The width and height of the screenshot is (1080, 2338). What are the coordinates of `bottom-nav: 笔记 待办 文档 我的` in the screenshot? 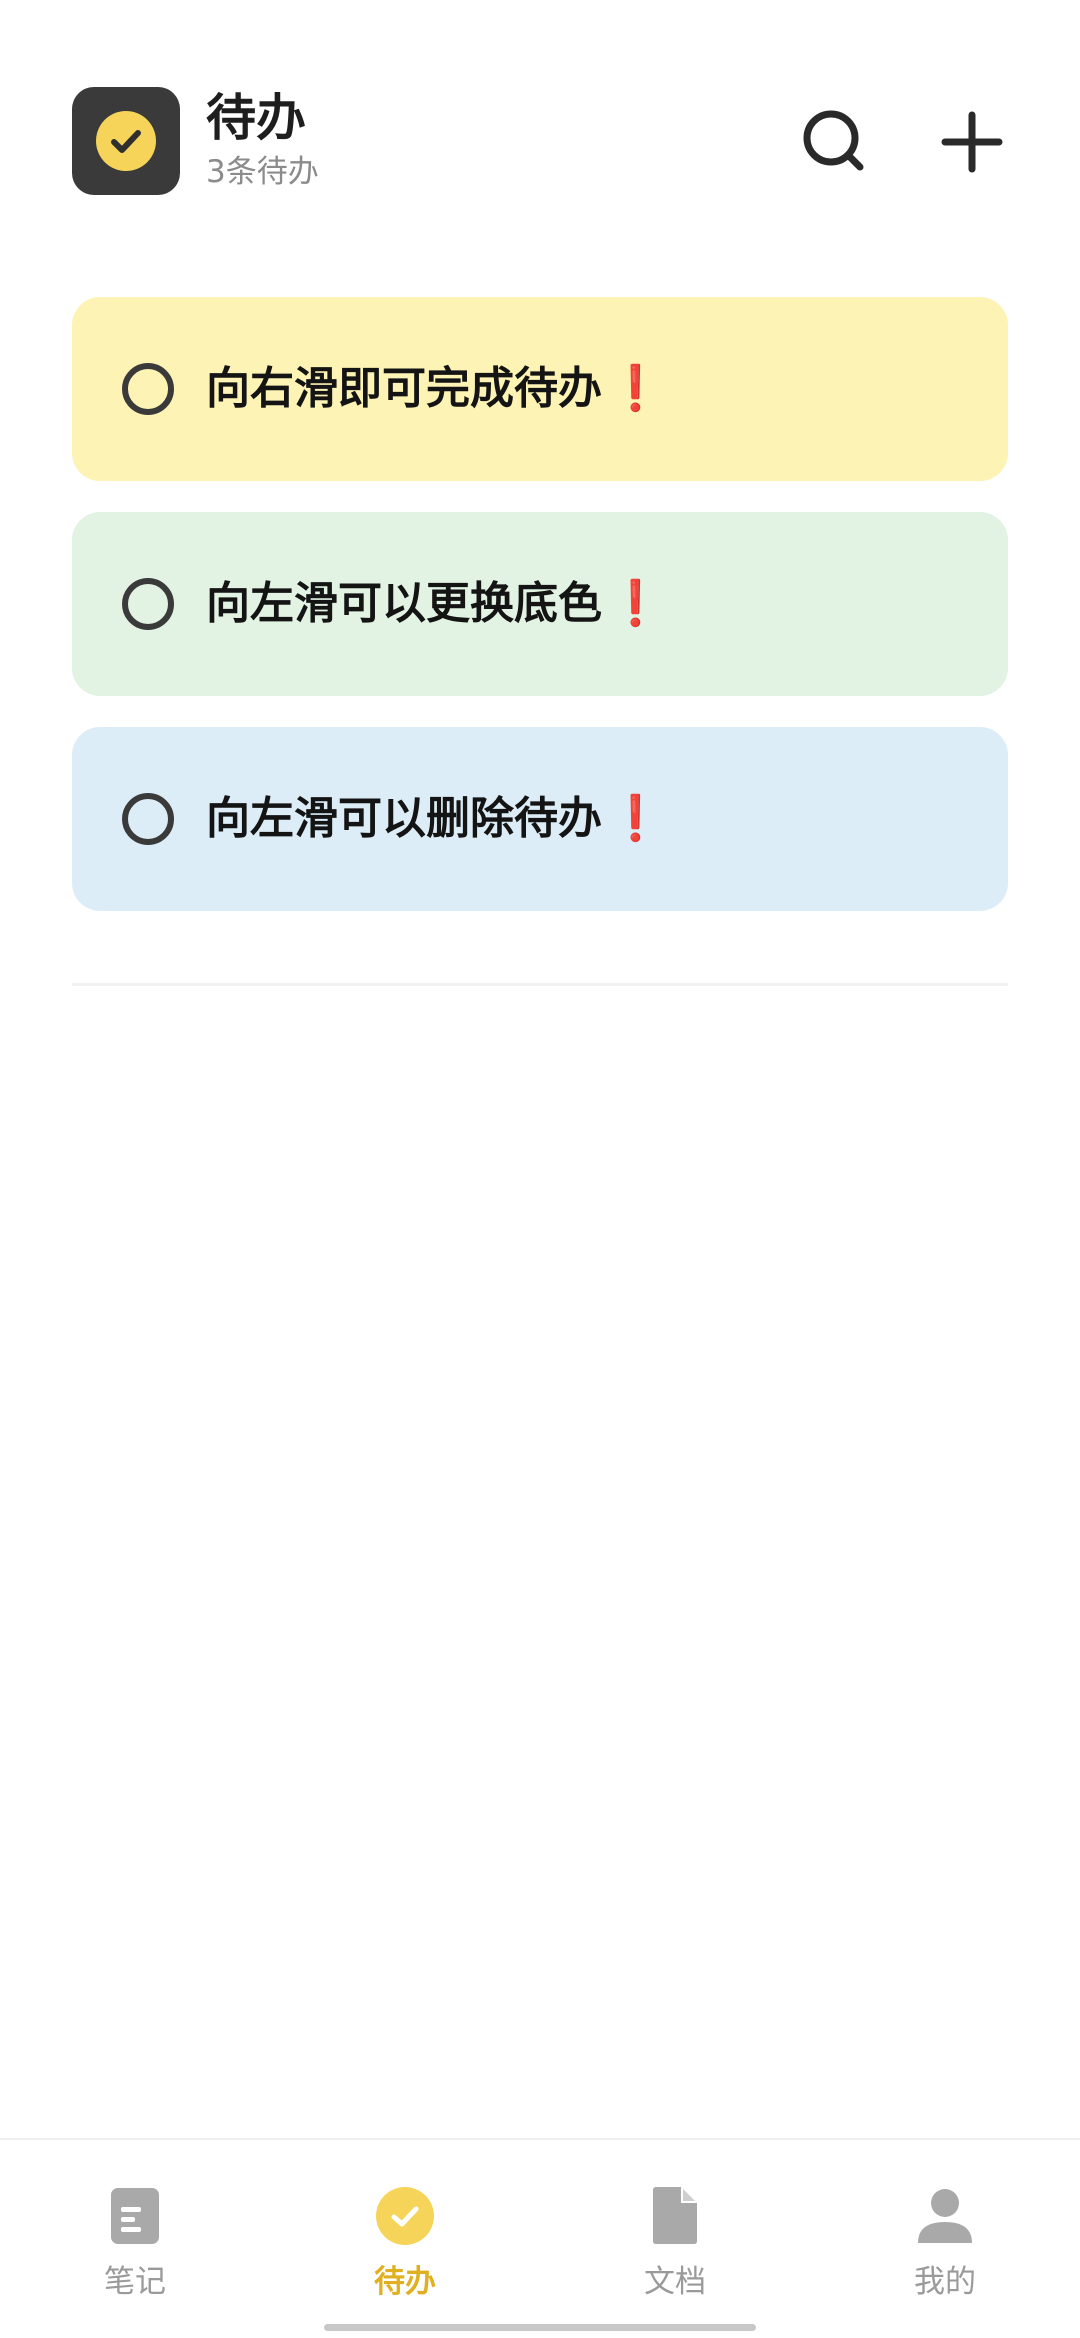 It's located at (540, 2238).